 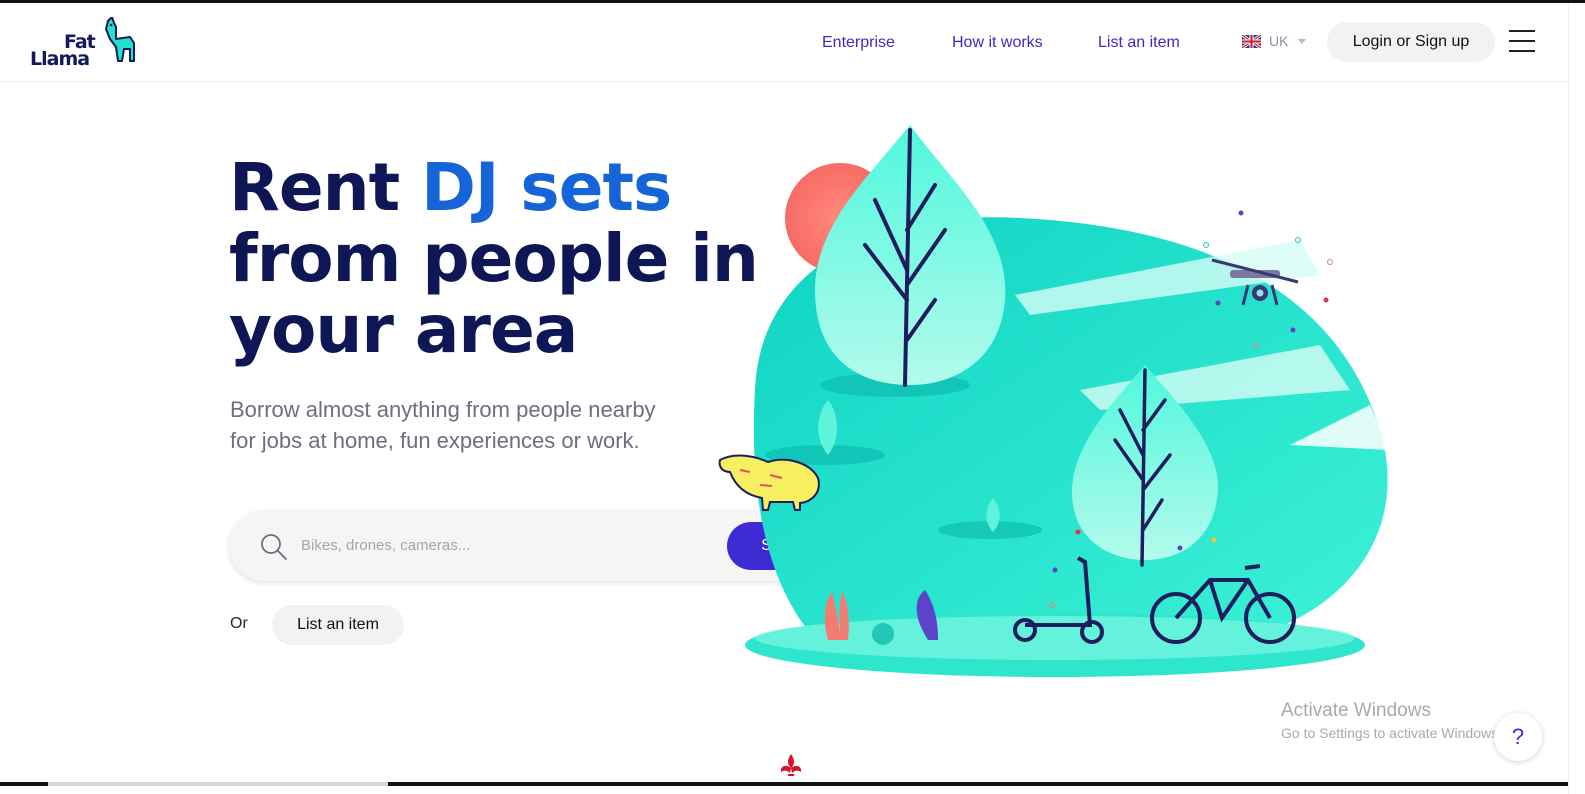 I want to click on taskbar-segment, so click(x=218, y=784).